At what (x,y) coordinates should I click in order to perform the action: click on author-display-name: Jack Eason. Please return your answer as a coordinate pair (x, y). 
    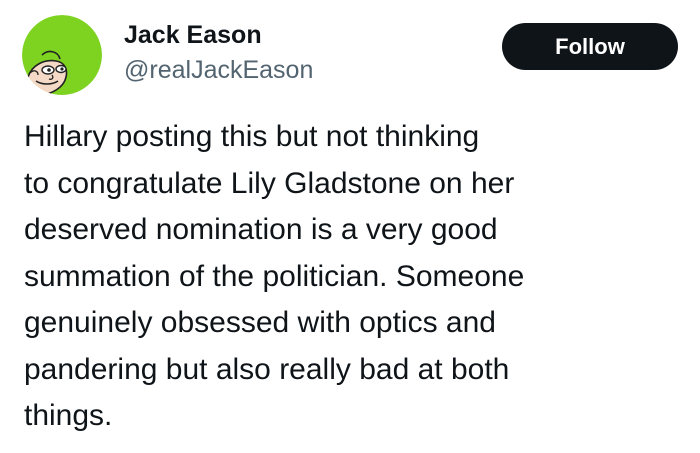
    Looking at the image, I should click on (193, 35).